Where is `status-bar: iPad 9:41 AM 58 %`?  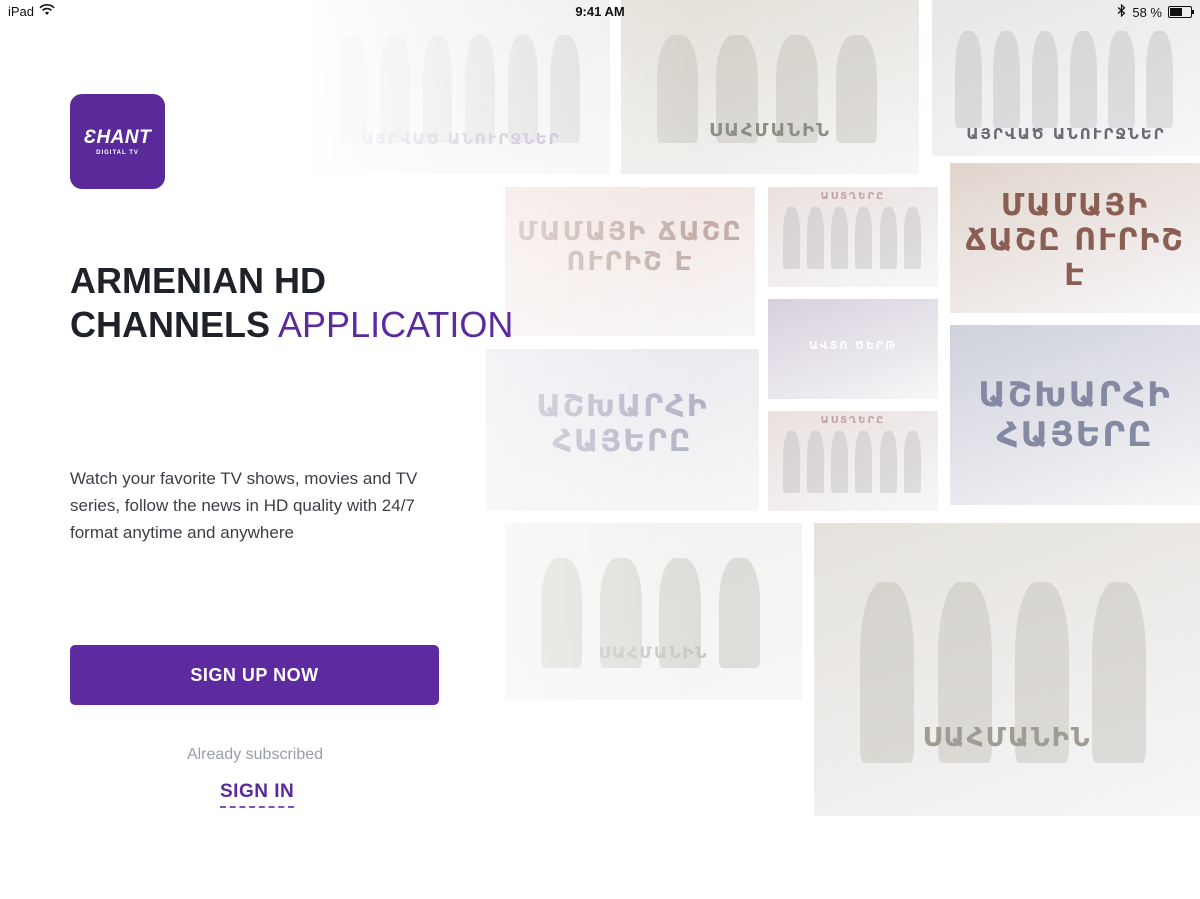 status-bar: iPad 9:41 AM 58 % is located at coordinates (600, 11).